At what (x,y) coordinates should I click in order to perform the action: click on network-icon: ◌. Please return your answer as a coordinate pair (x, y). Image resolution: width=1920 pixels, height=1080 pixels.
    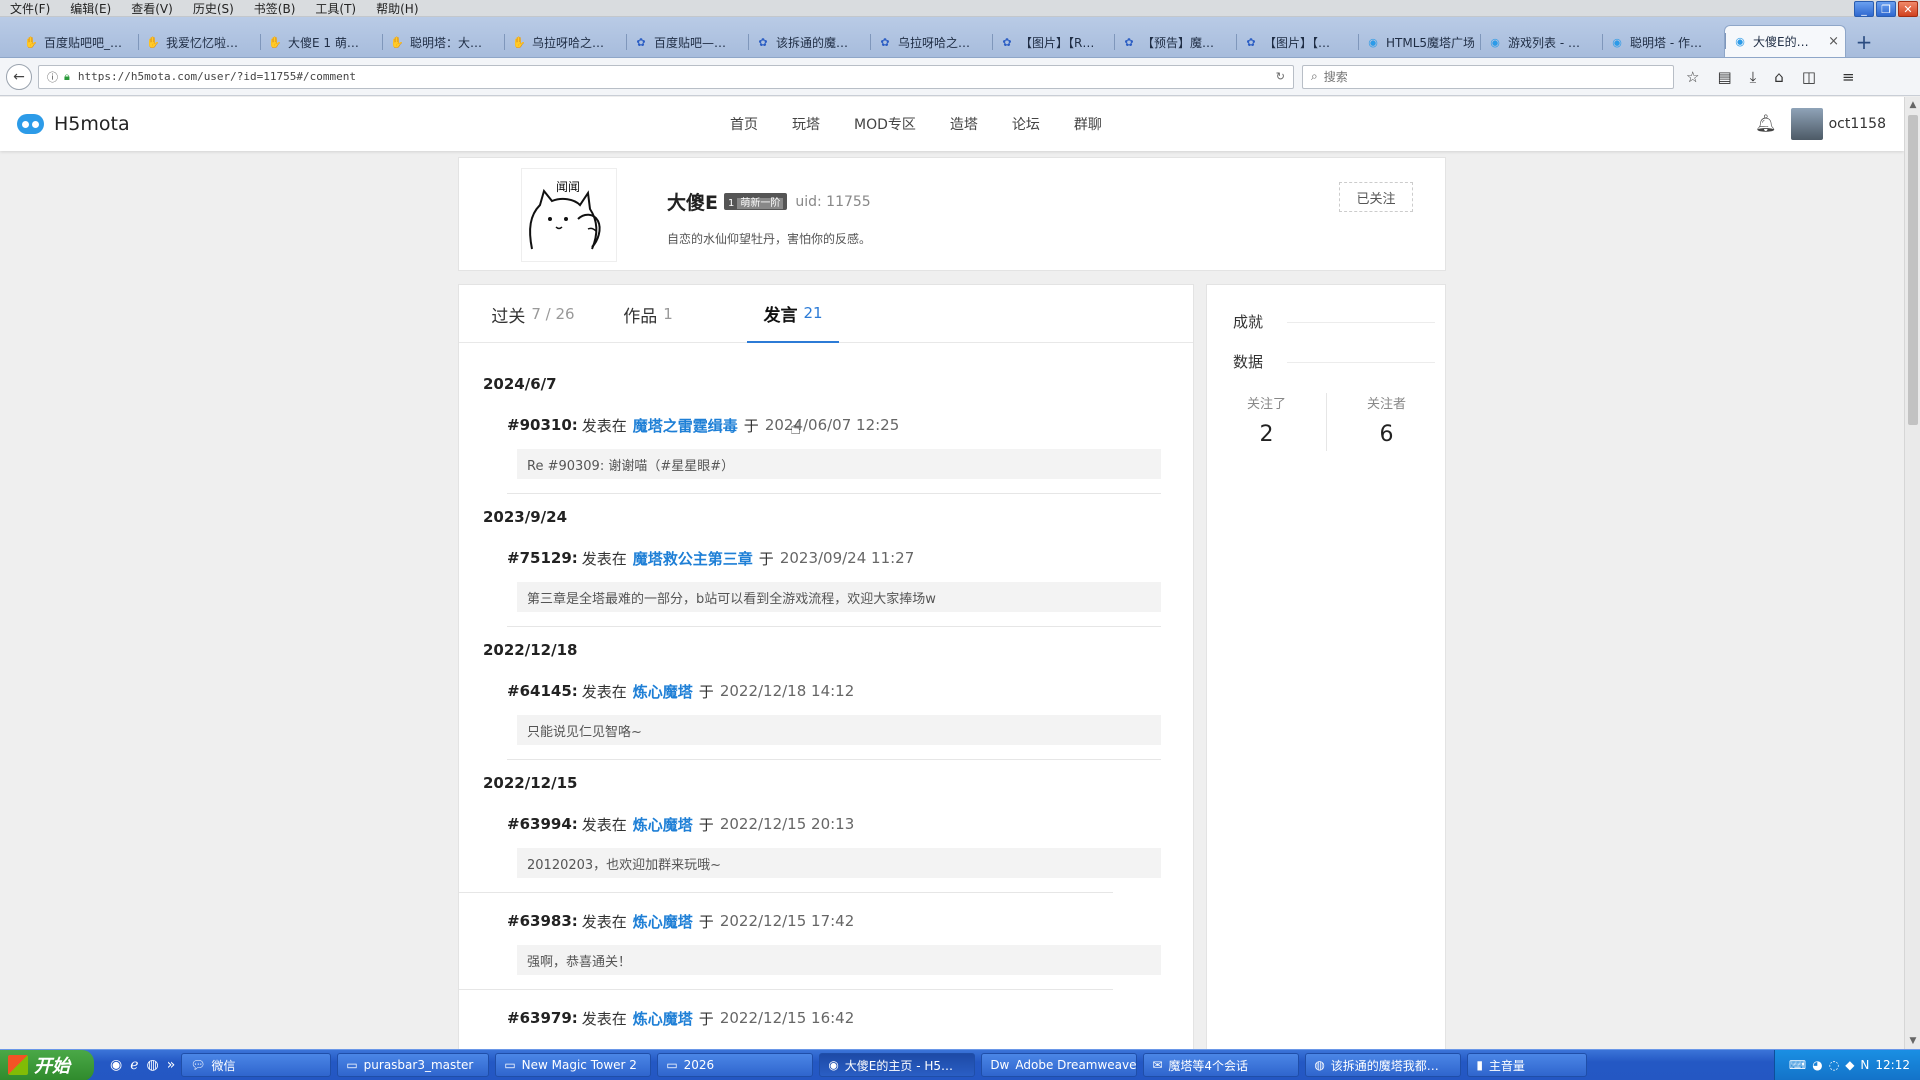
    Looking at the image, I should click on (1834, 1065).